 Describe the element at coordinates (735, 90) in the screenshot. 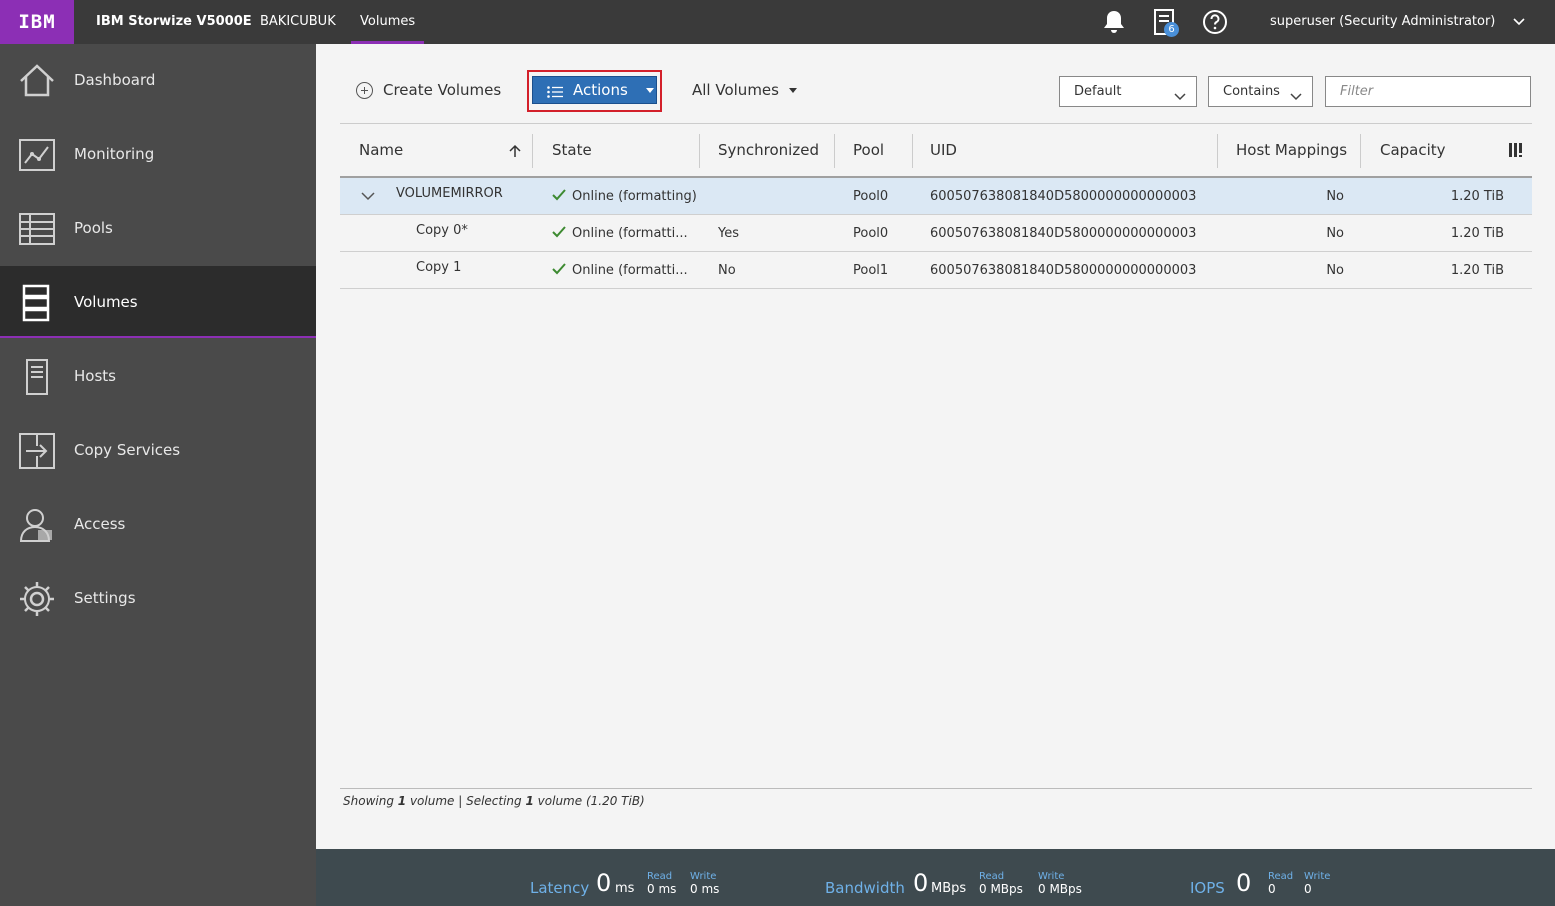

I see `all-volumes-label: All Volumes` at that location.